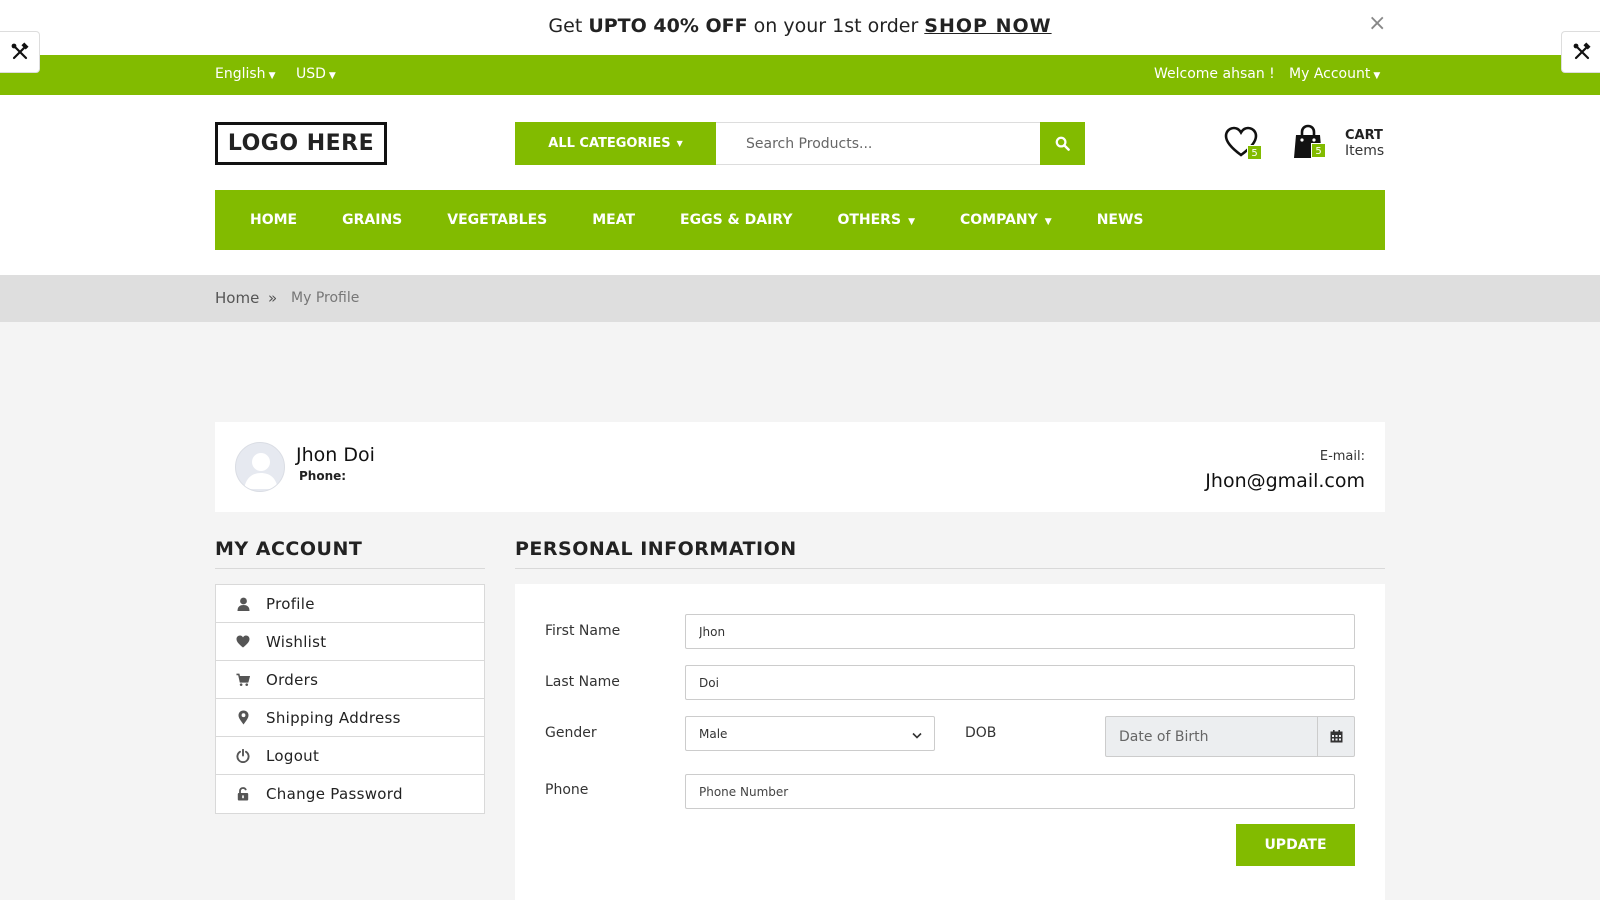  I want to click on nav-vegetables-label: VEGETABLES, so click(497, 220).